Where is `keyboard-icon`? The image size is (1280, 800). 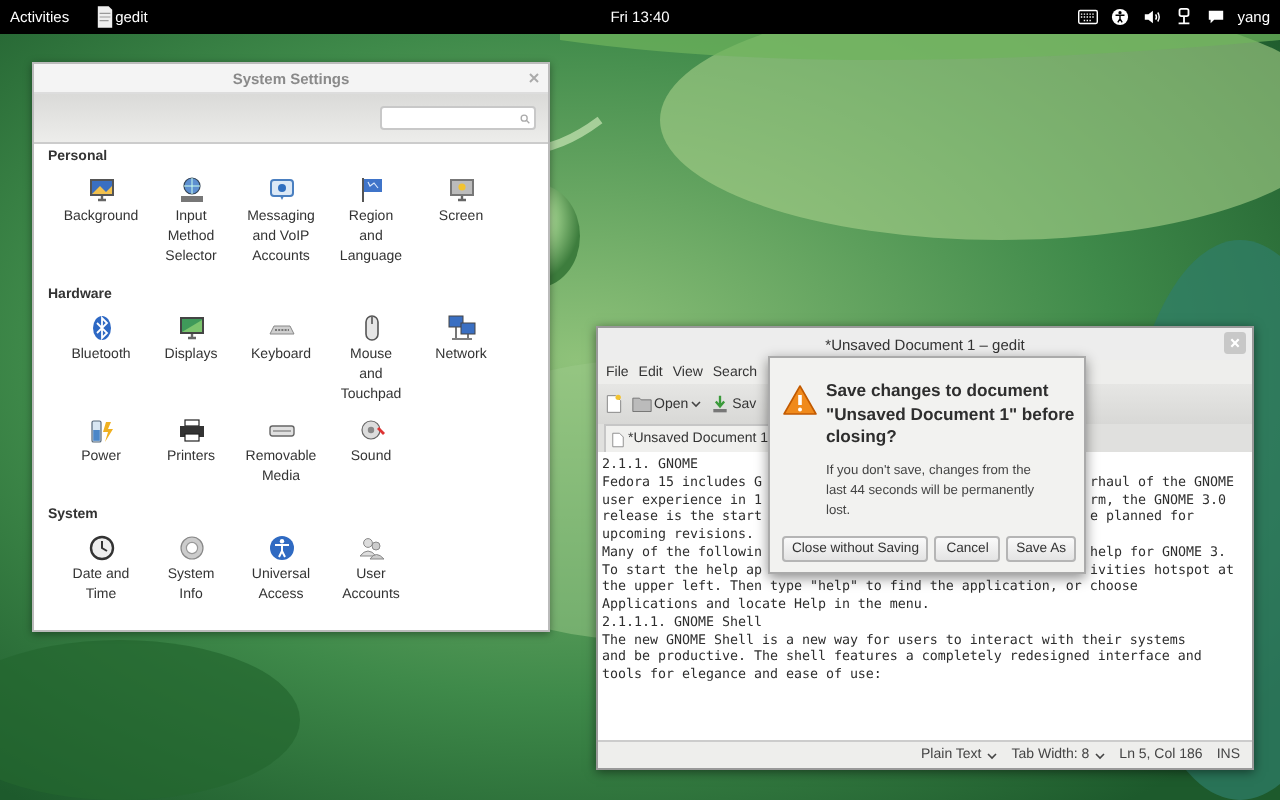
keyboard-icon is located at coordinates (1087, 17).